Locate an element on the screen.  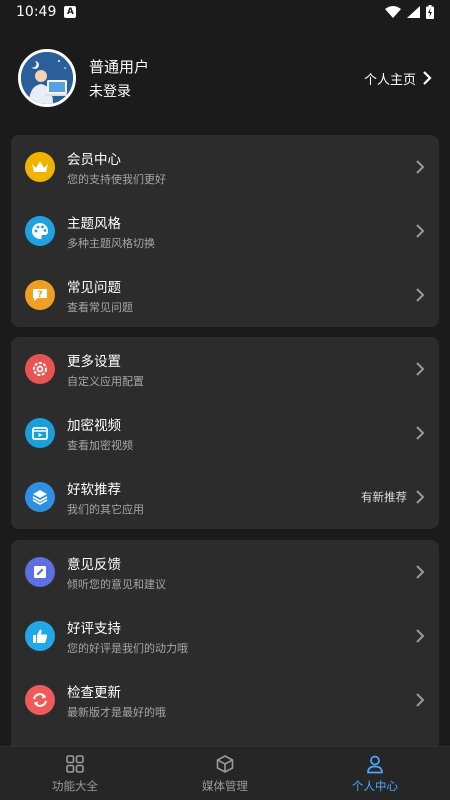
status-icons is located at coordinates (409, 12).